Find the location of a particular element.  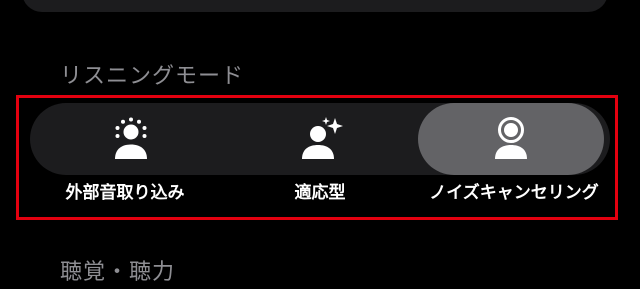

hearing-section-heading: 聴覚・聴力 is located at coordinates (118, 272).